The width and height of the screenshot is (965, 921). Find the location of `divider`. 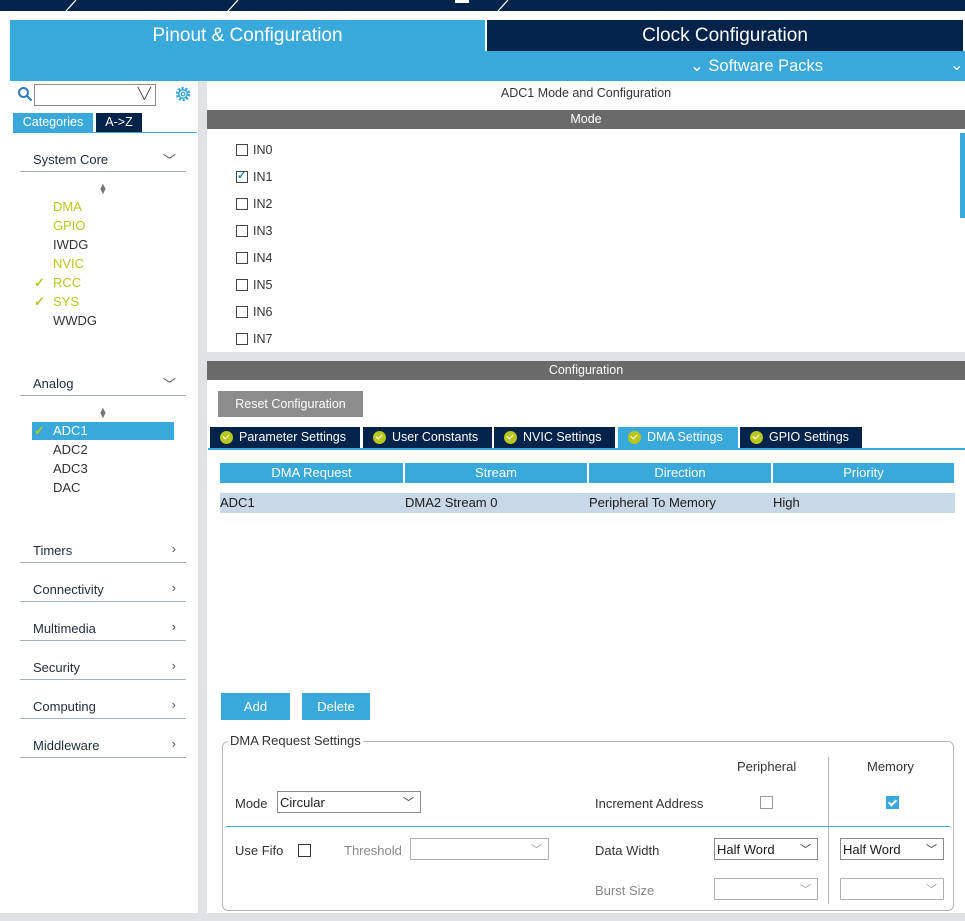

divider is located at coordinates (588, 826).